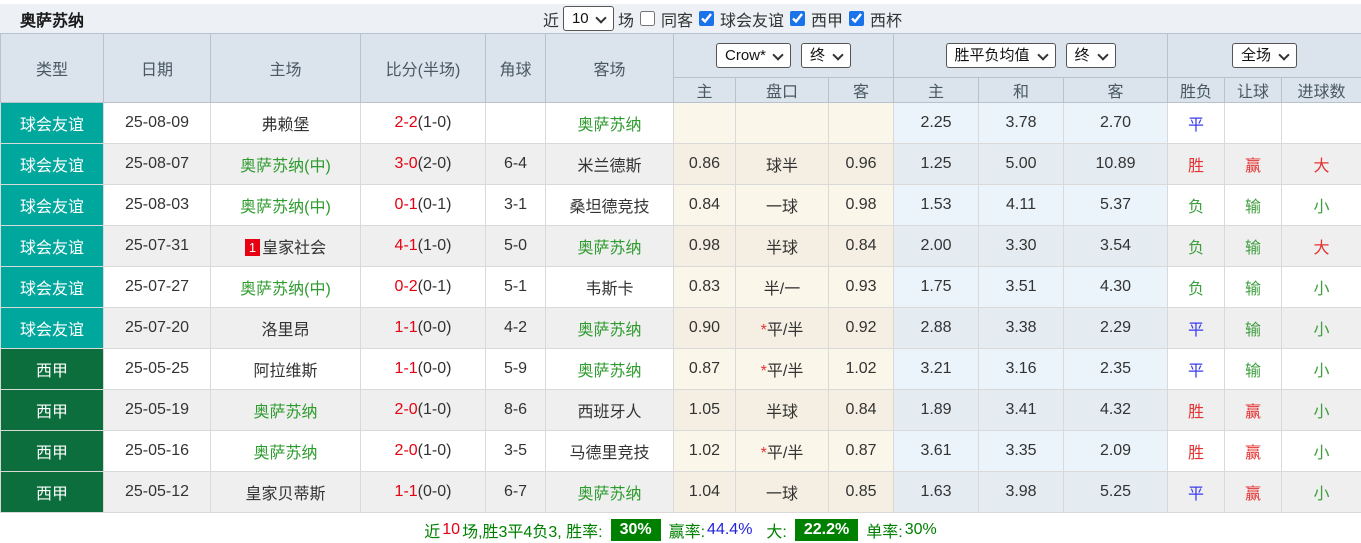 The image size is (1361, 543). I want to click on subheader-odds-away: 客, so click(1116, 90).